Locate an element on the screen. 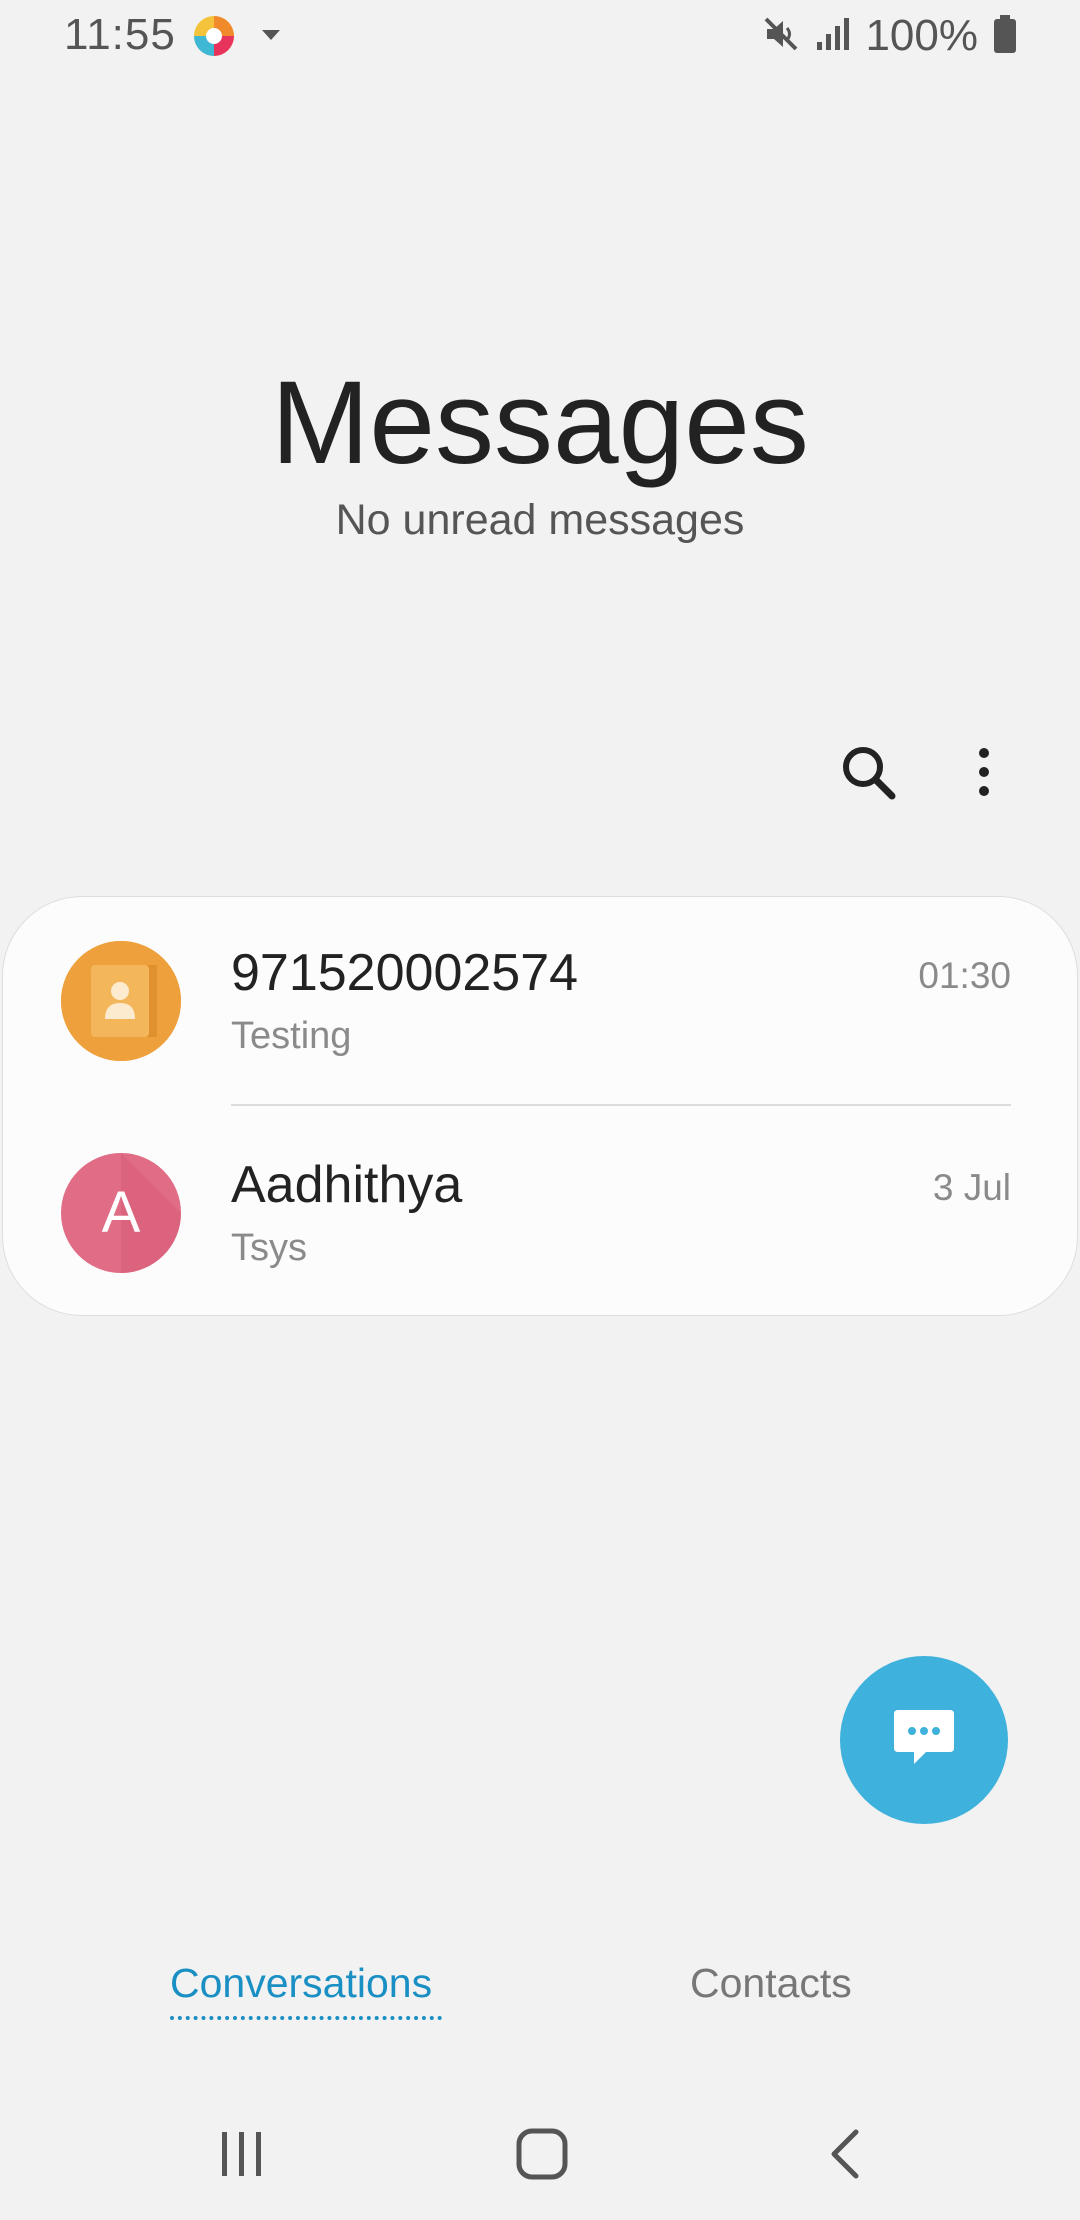  navigation-bar is located at coordinates (540, 2160).